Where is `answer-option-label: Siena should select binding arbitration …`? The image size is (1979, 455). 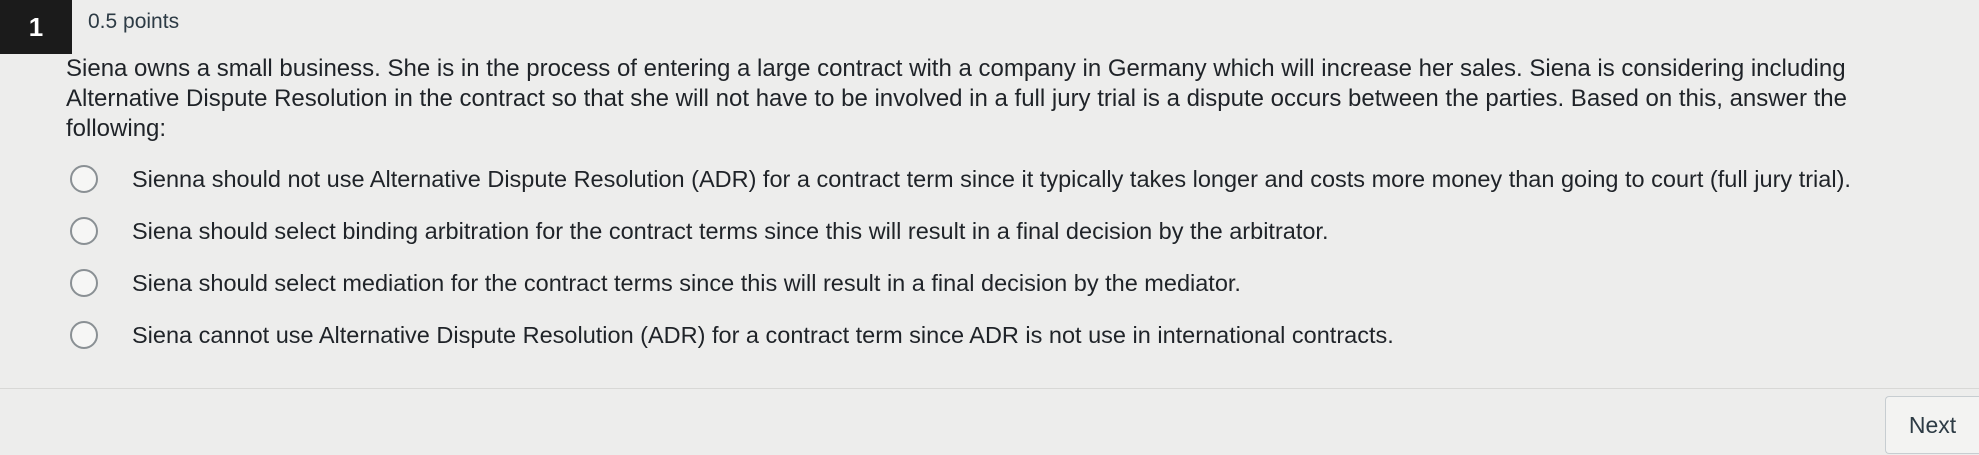
answer-option-label: Siena should select binding arbitration … is located at coordinates (730, 230).